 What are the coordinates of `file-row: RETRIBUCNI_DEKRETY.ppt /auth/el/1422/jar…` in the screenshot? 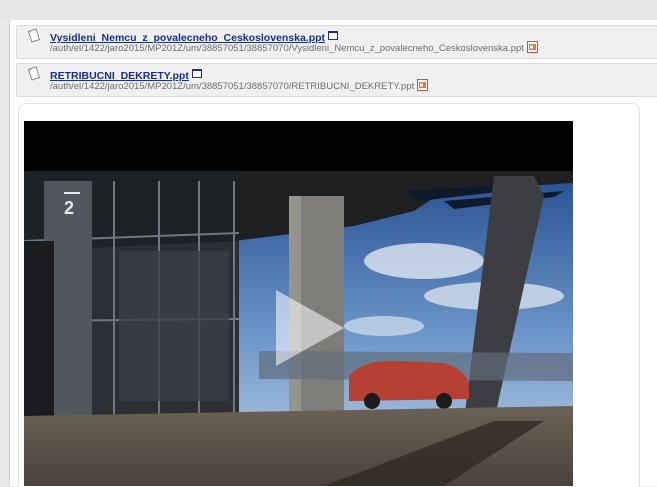 It's located at (336, 80).